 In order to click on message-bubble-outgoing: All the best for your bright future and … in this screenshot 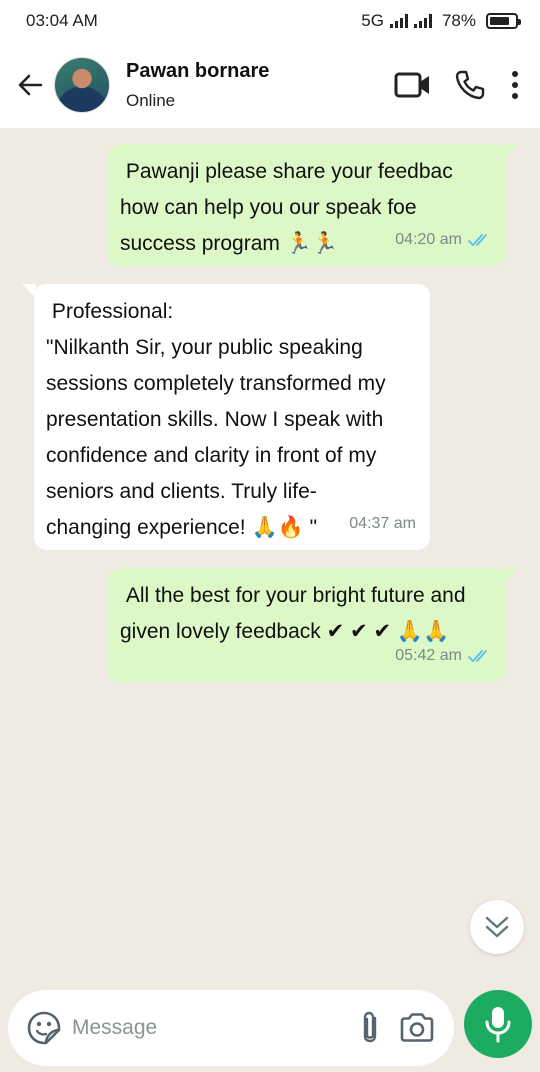, I will do `click(313, 625)`.